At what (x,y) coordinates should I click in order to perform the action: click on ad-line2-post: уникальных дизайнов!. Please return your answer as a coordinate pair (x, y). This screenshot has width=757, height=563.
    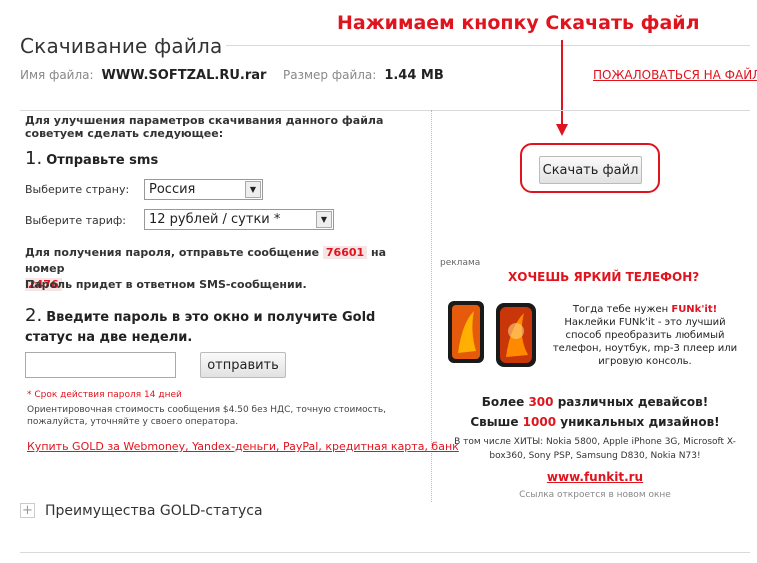
    Looking at the image, I should click on (640, 422).